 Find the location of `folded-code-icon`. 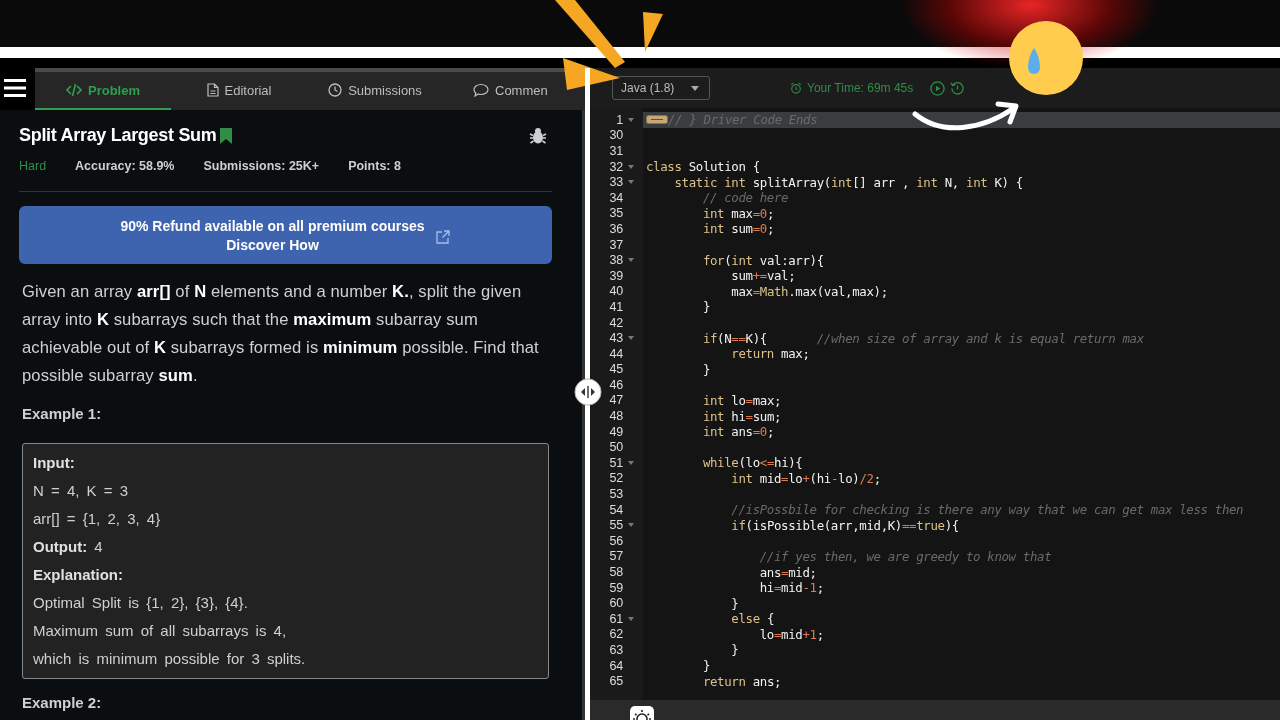

folded-code-icon is located at coordinates (657, 120).